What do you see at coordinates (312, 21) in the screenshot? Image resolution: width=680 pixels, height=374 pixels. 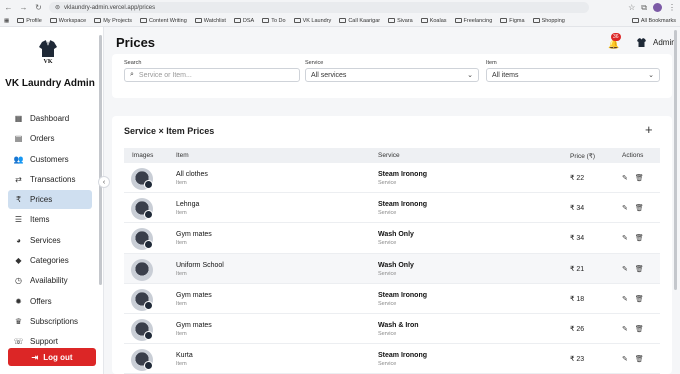 I see `bookmark-item: VK Laundry` at bounding box center [312, 21].